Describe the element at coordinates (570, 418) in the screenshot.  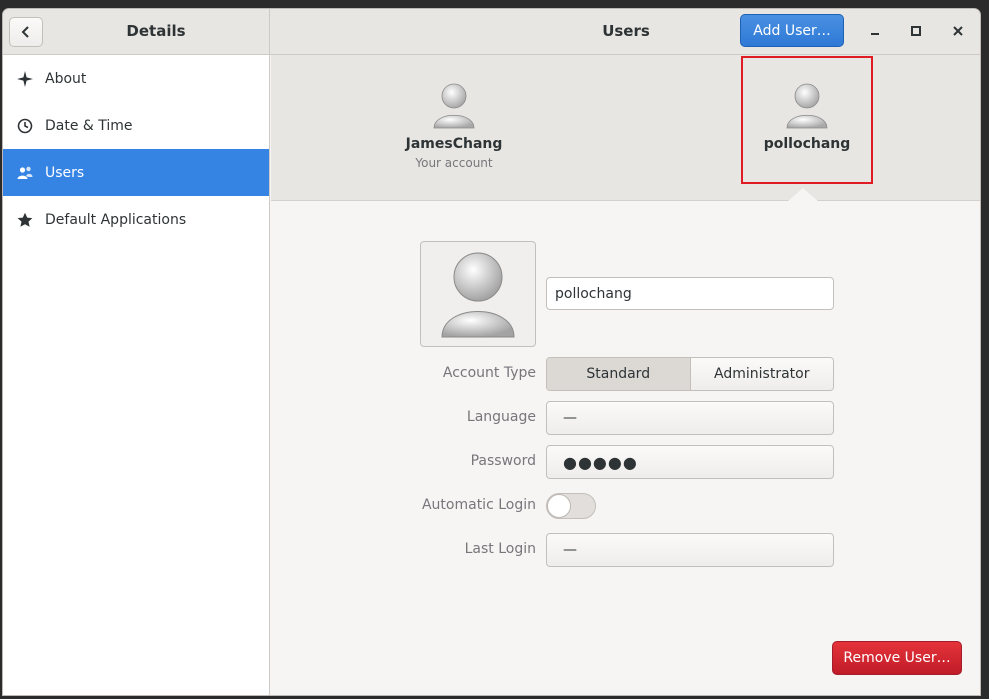
I see `language-value: —` at that location.